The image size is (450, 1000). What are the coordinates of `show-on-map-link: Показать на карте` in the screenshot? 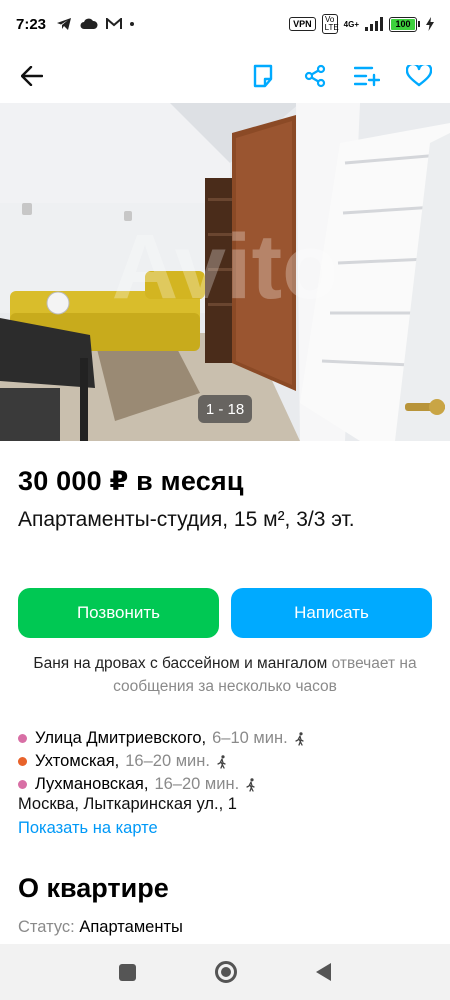 It's located at (88, 828).